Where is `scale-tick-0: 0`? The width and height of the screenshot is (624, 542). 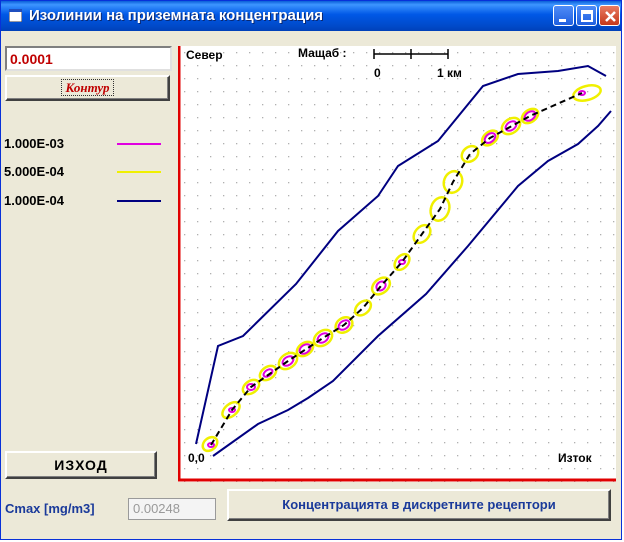 scale-tick-0: 0 is located at coordinates (377, 73).